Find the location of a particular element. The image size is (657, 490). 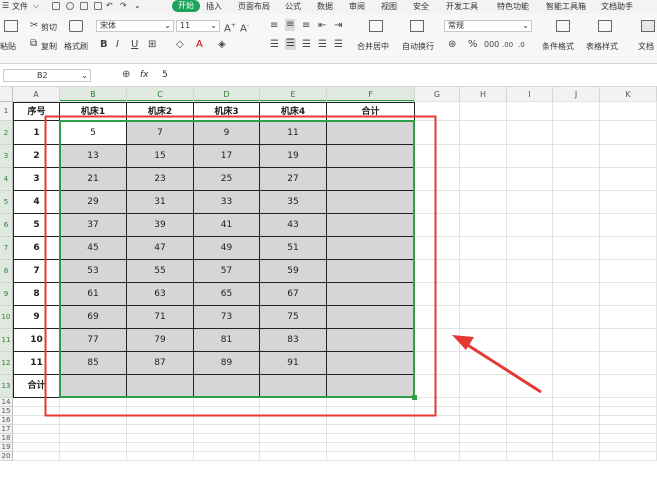

data-cell: 4 is located at coordinates (36, 202).